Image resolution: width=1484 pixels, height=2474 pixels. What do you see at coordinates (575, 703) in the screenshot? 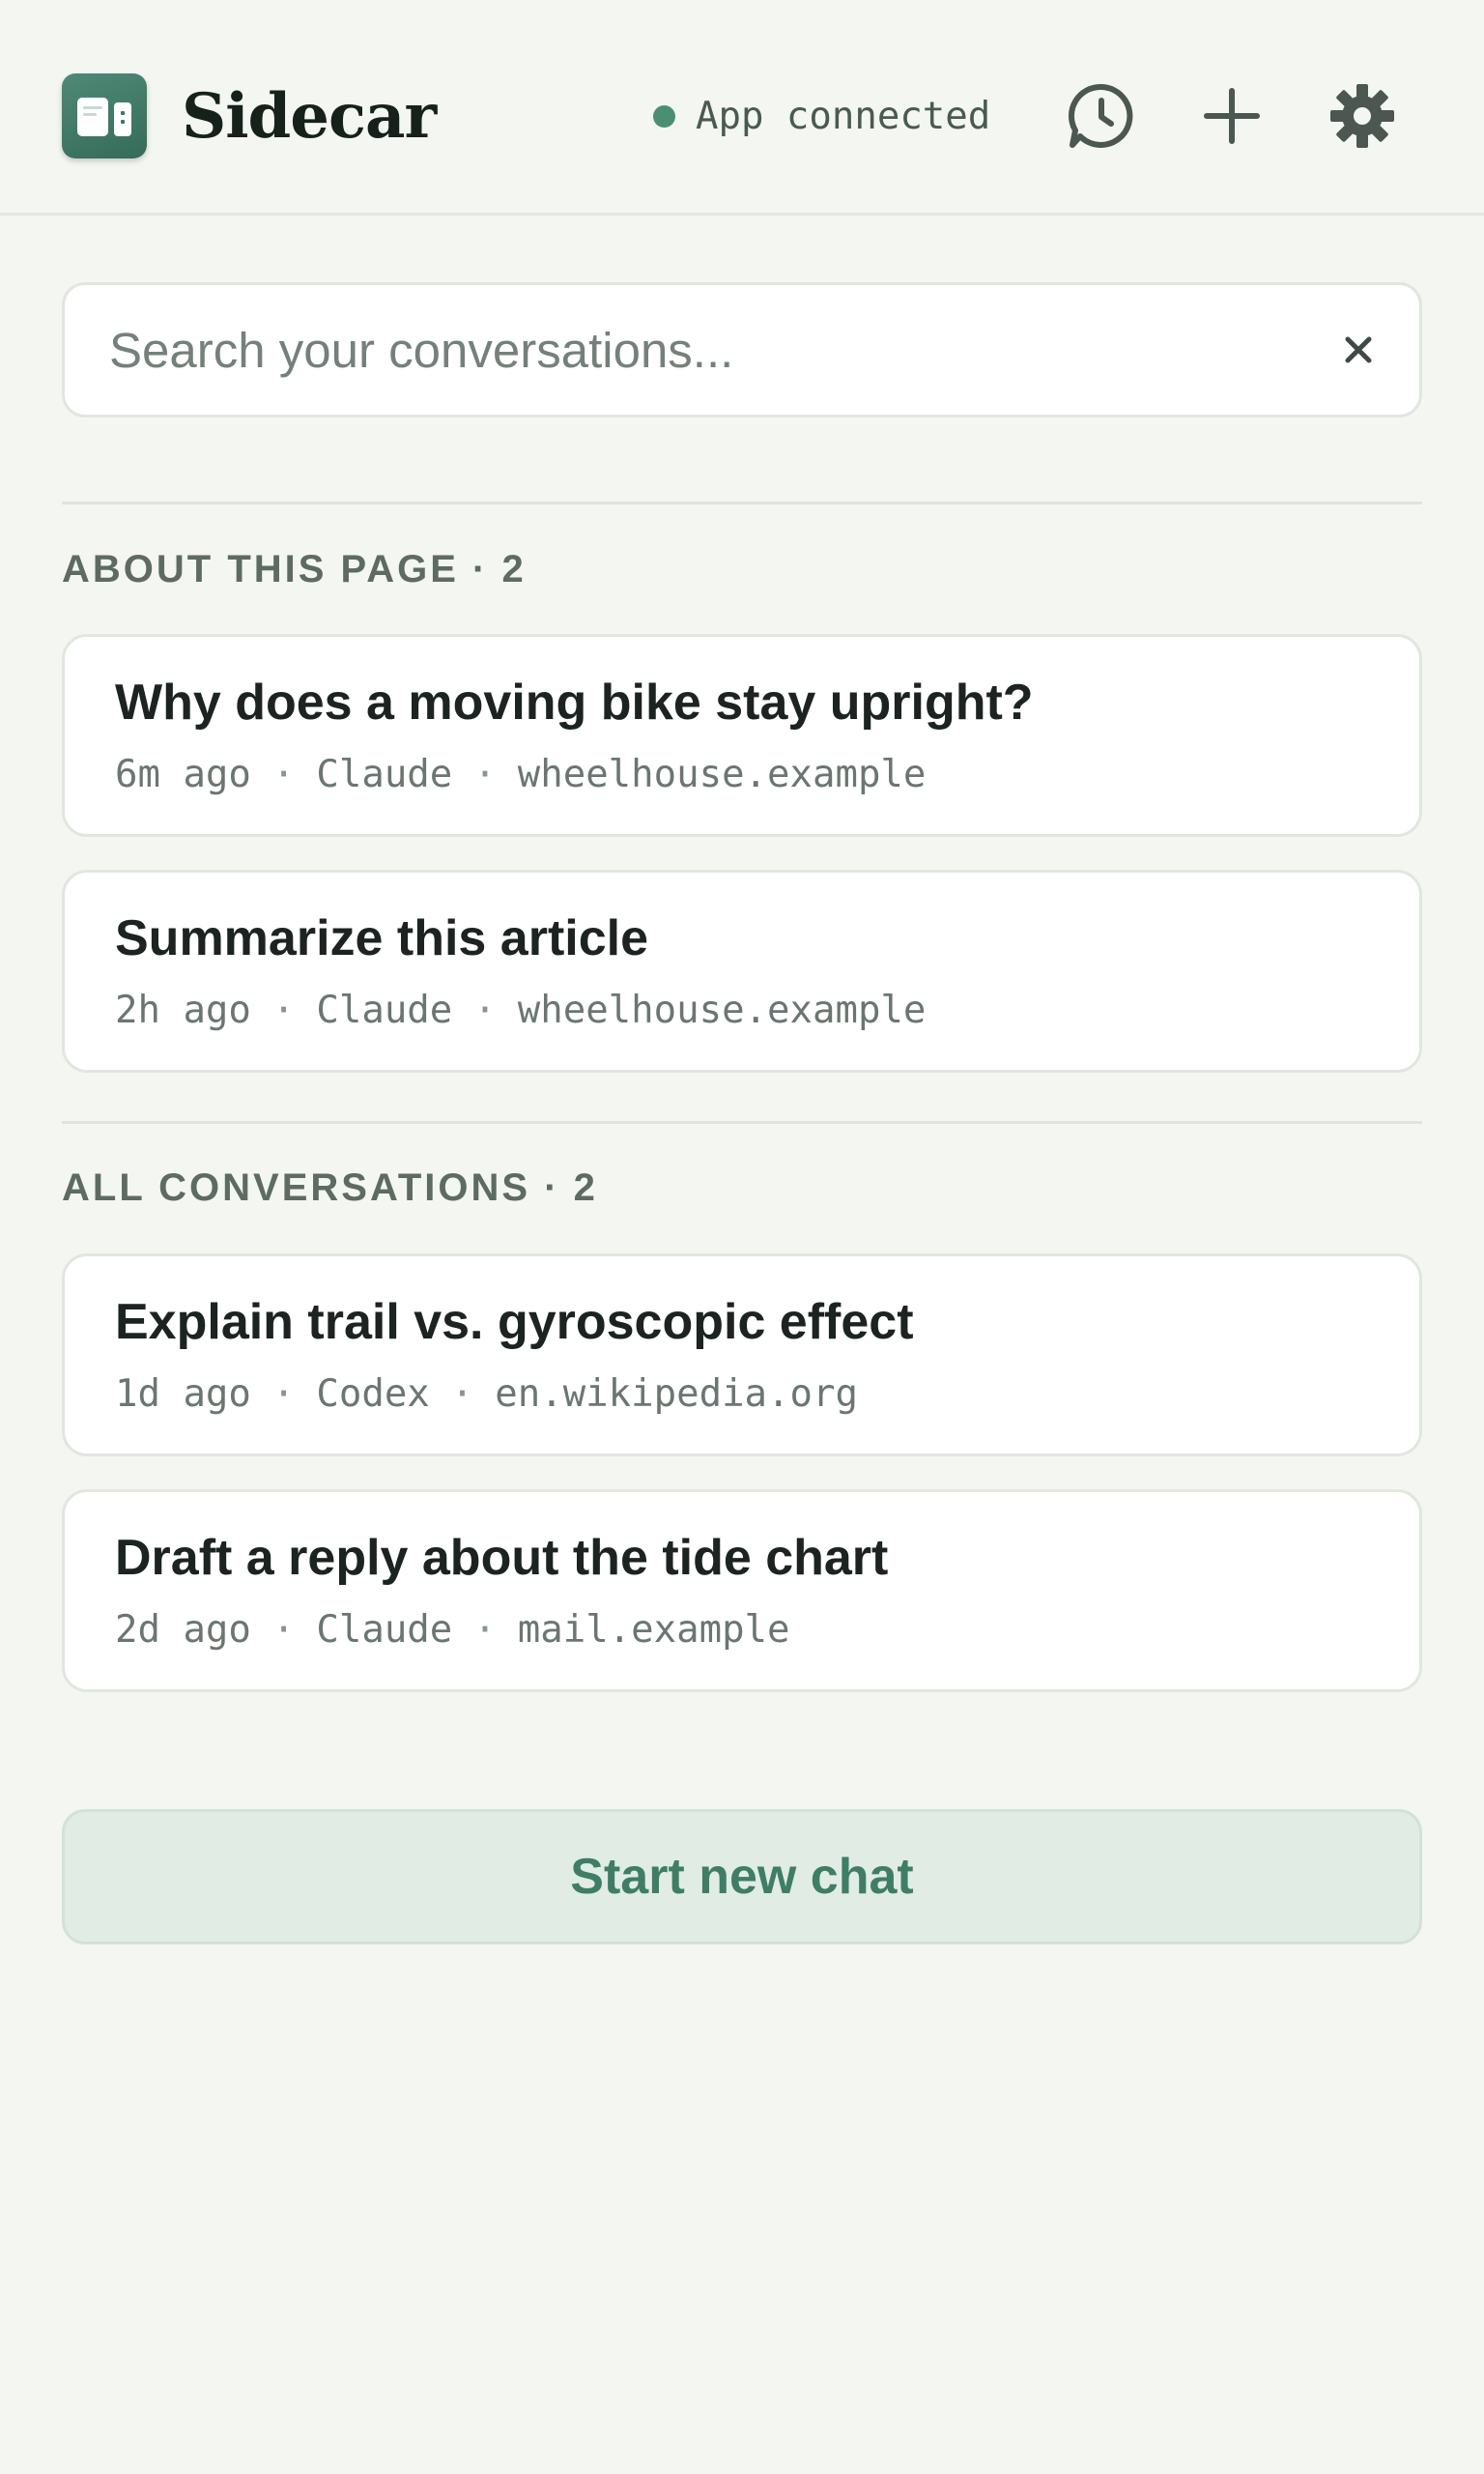
I see `conversation-title: Why does a moving bike stay upright?` at bounding box center [575, 703].